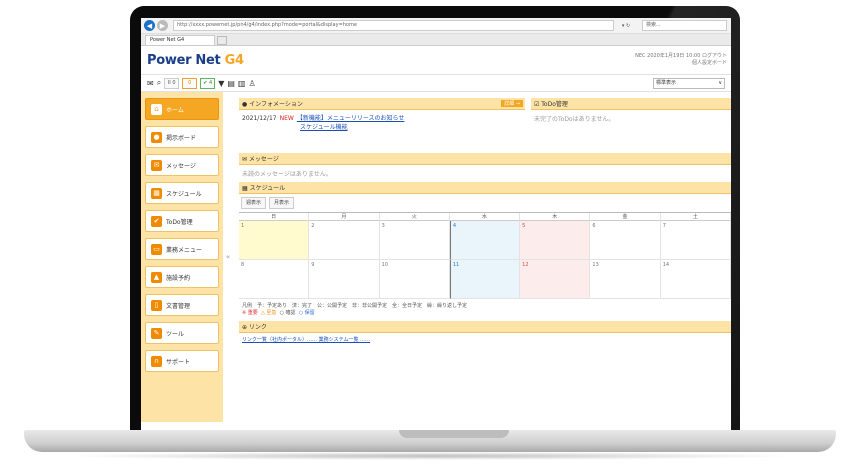  Describe the element at coordinates (221, 83) in the screenshot. I see `filter-icon: ▼` at that location.